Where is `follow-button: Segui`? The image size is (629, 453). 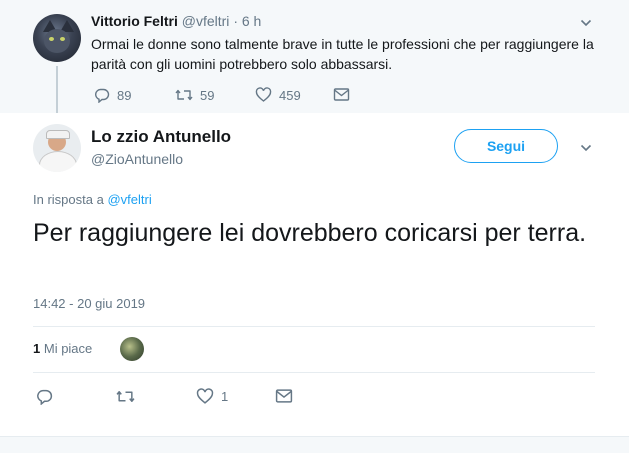 follow-button: Segui is located at coordinates (506, 146).